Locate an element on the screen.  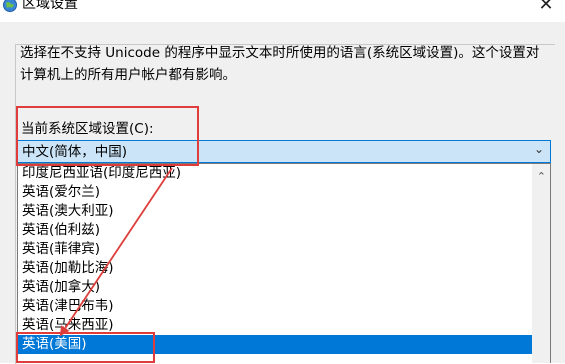
annotation-arrow is located at coordinates (116, 252).